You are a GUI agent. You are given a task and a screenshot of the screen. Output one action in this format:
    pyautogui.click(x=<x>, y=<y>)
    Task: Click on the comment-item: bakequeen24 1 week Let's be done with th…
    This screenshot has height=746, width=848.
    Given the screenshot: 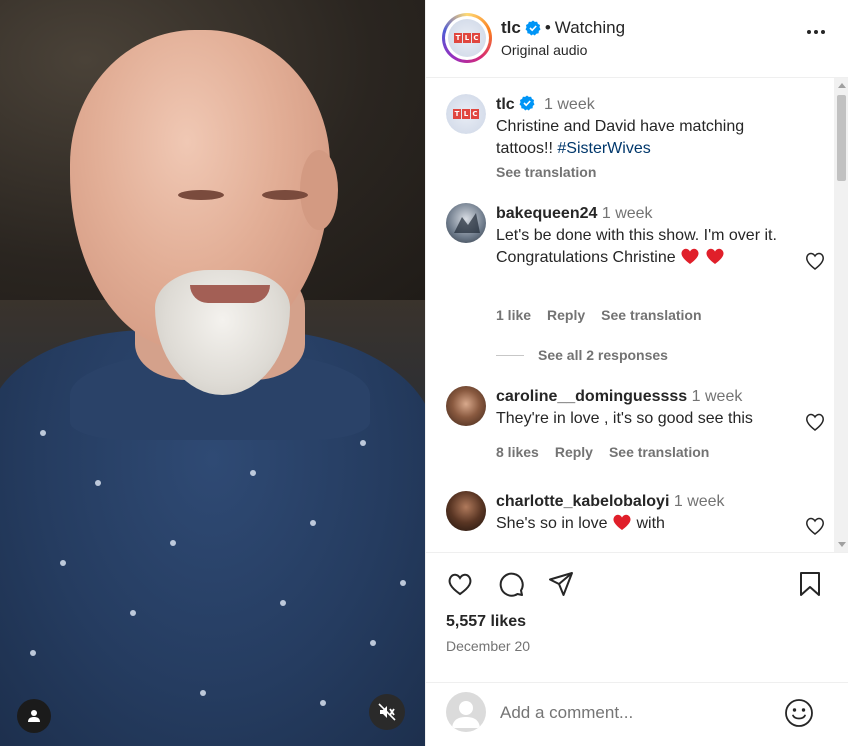 What is the action you would take?
    pyautogui.click(x=636, y=268)
    